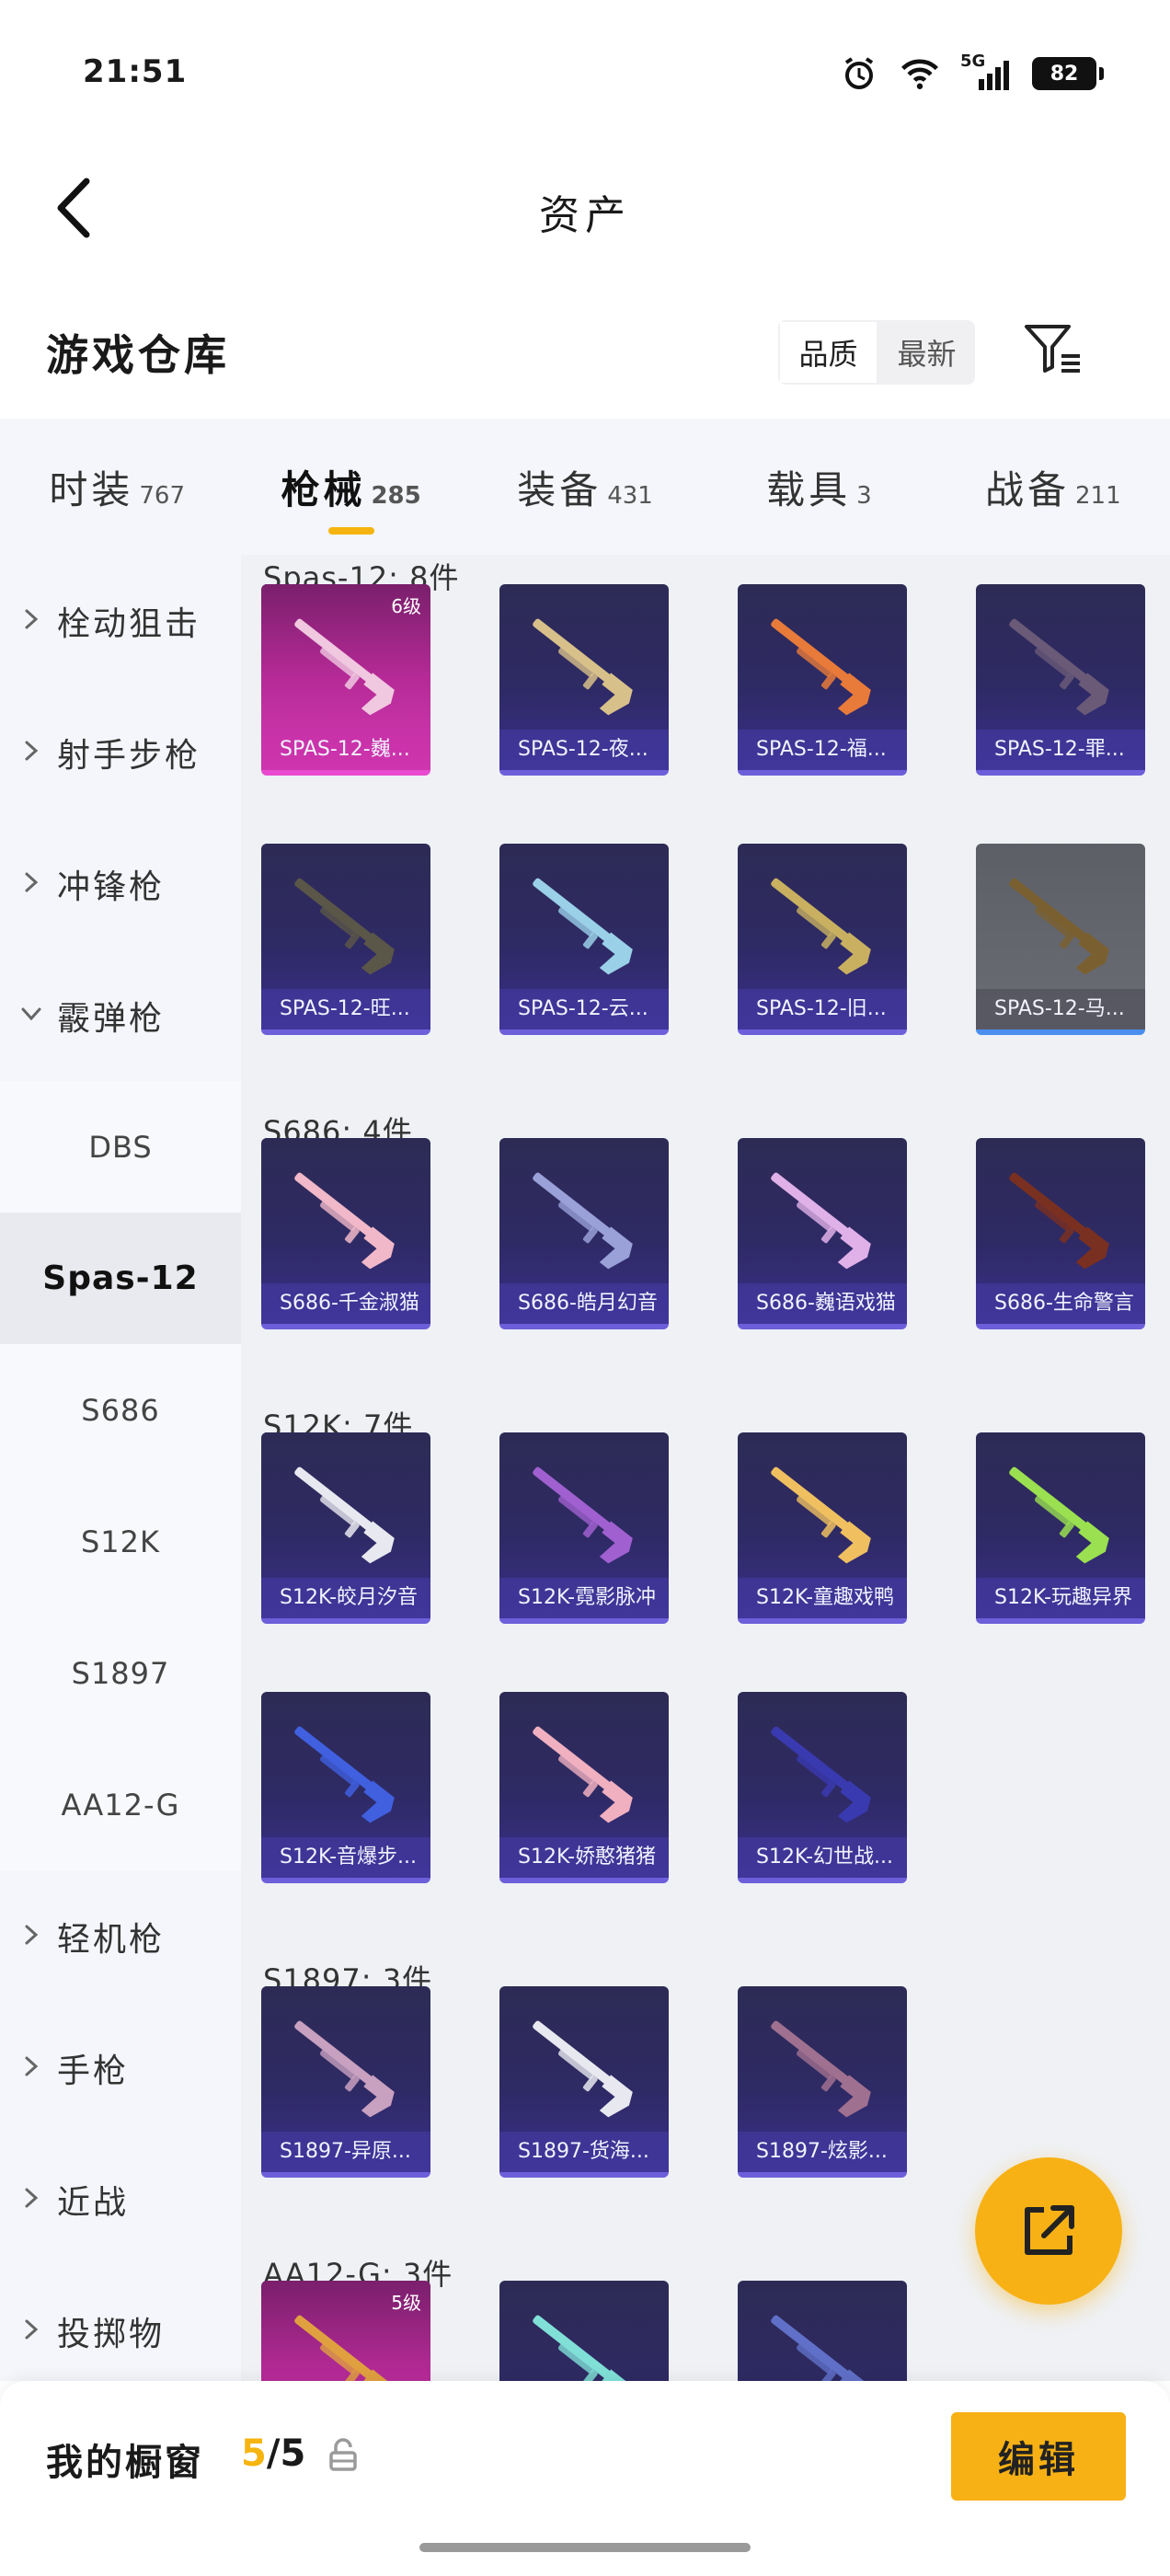  Describe the element at coordinates (809, 490) in the screenshot. I see `tab-label: 载具` at that location.